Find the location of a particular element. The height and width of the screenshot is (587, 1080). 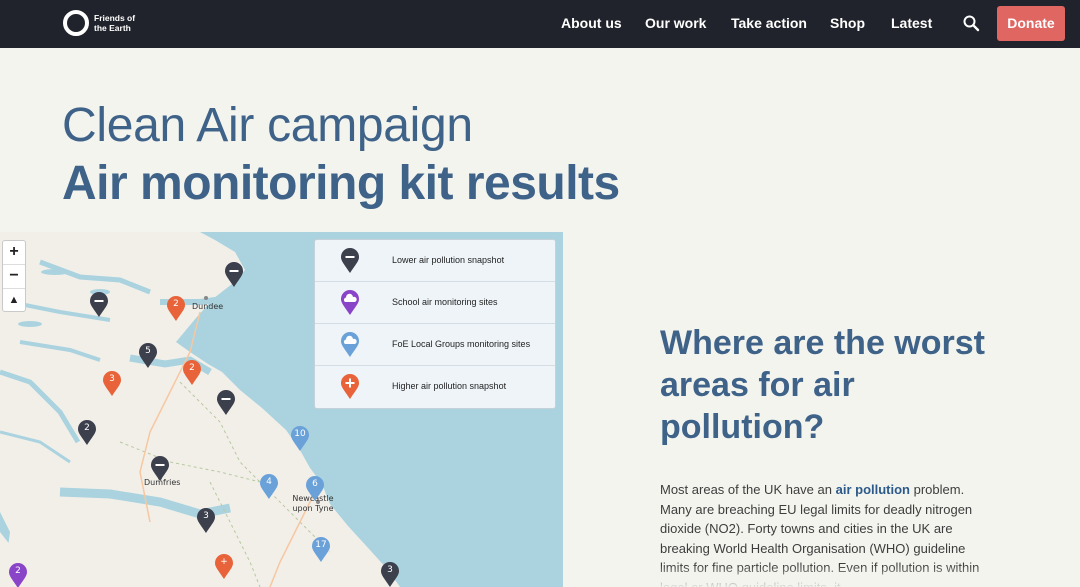

map-marker-higher: 3 is located at coordinates (112, 384).